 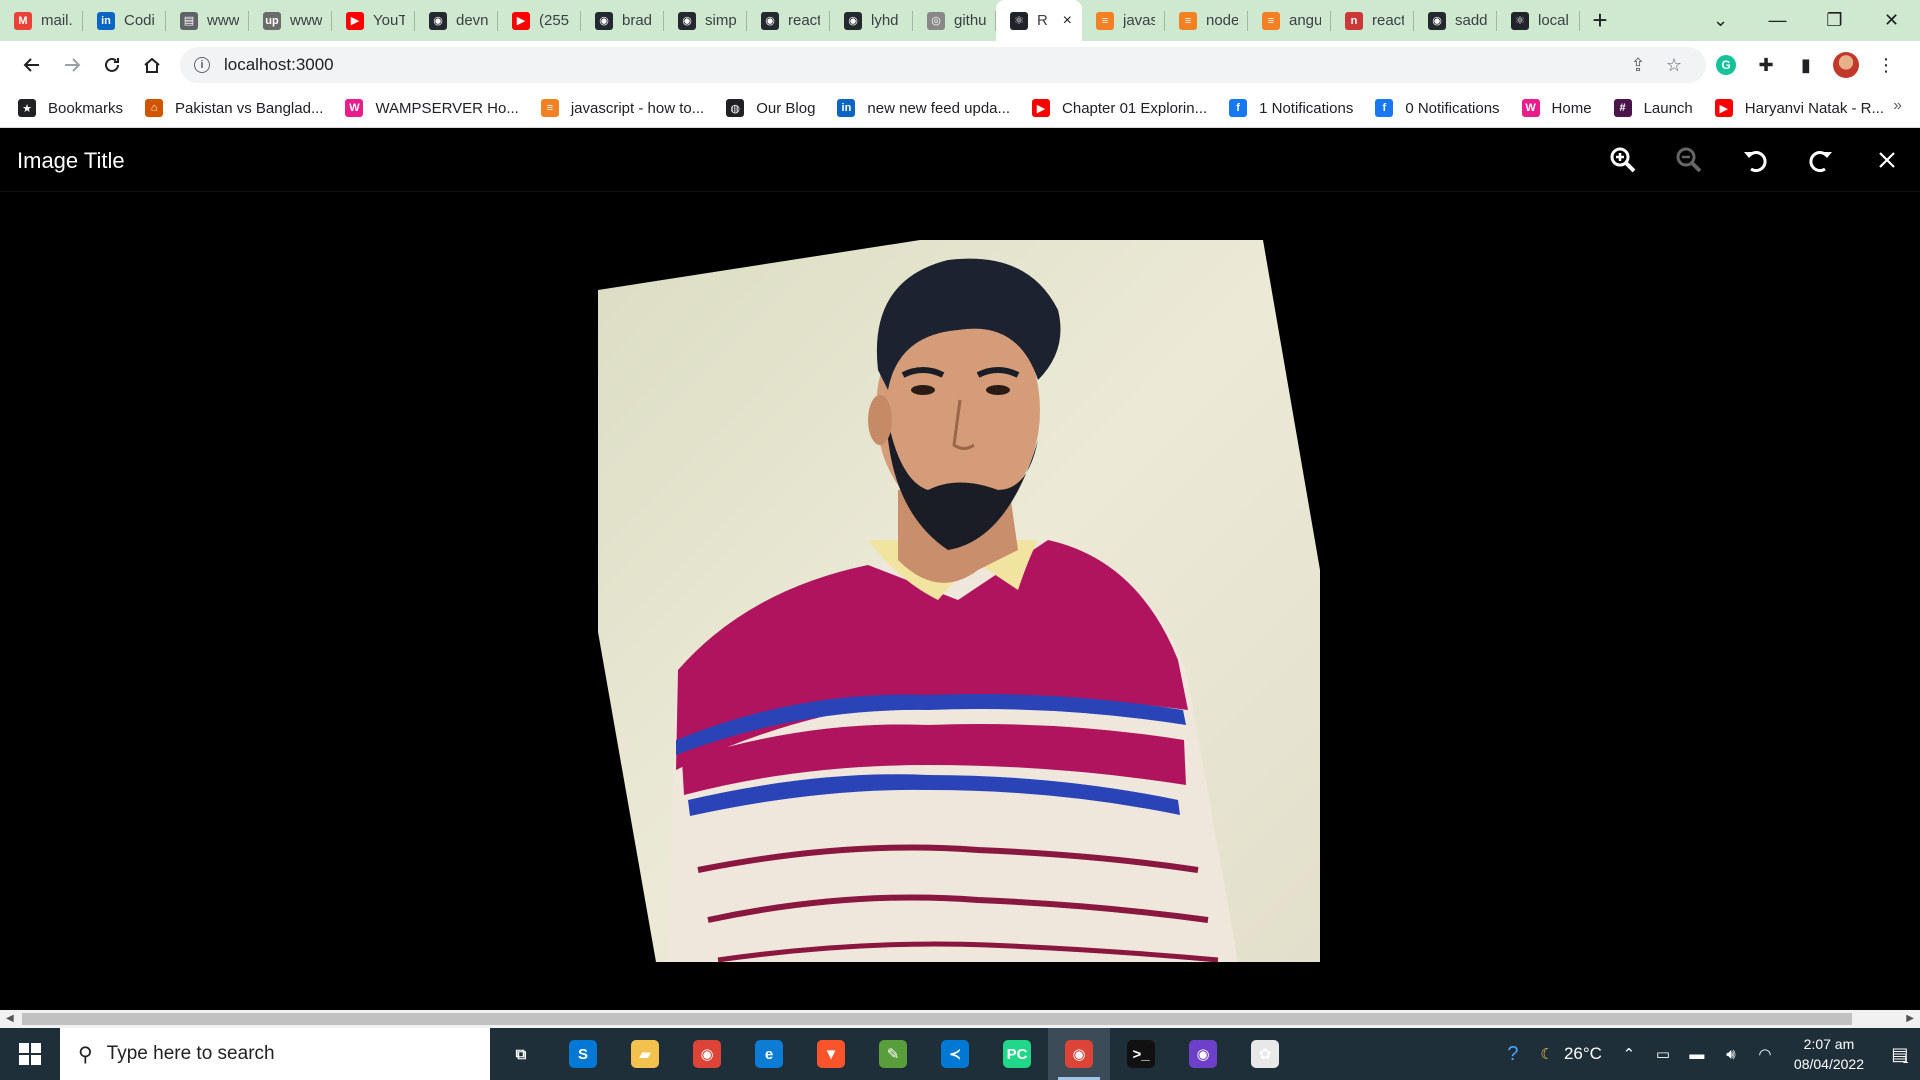 I want to click on scroll-left-arrow-icon: ◀, so click(x=10, y=1018).